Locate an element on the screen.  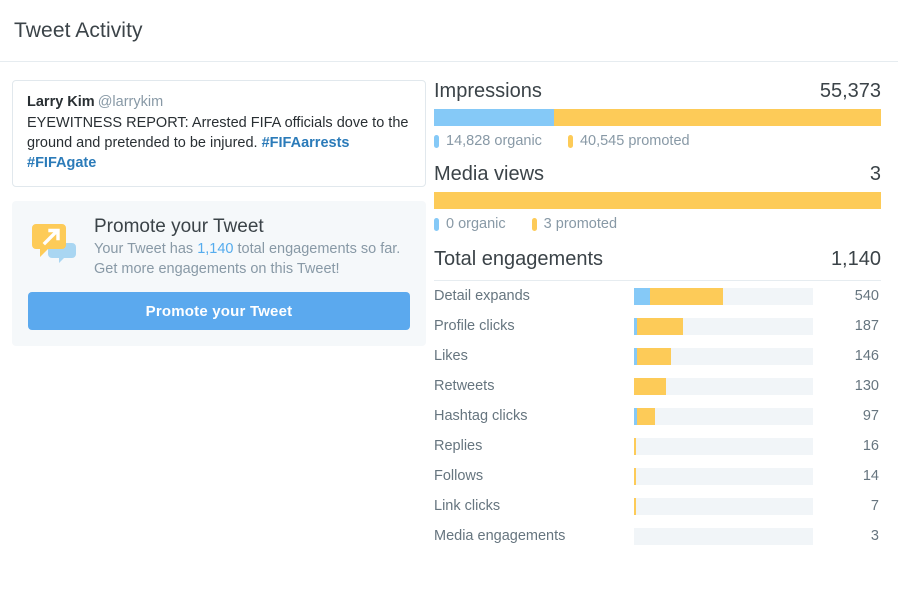
engagement-row-count: 130 is located at coordinates (866, 386).